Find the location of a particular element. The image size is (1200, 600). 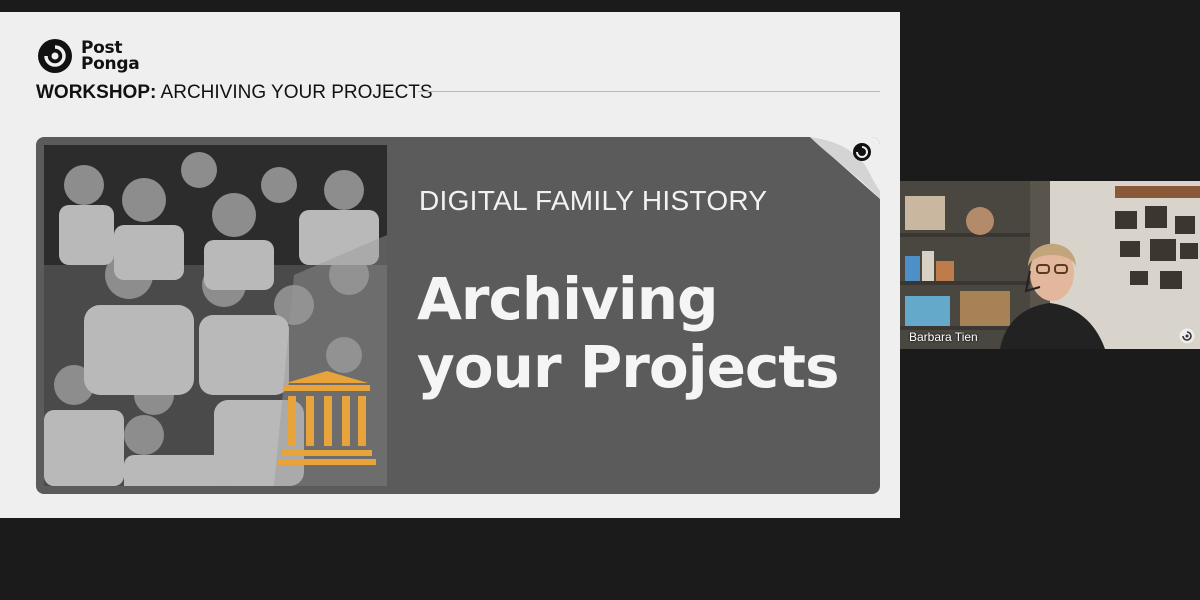

participant-video-tile: Barbara Tien is located at coordinates (1050, 265).